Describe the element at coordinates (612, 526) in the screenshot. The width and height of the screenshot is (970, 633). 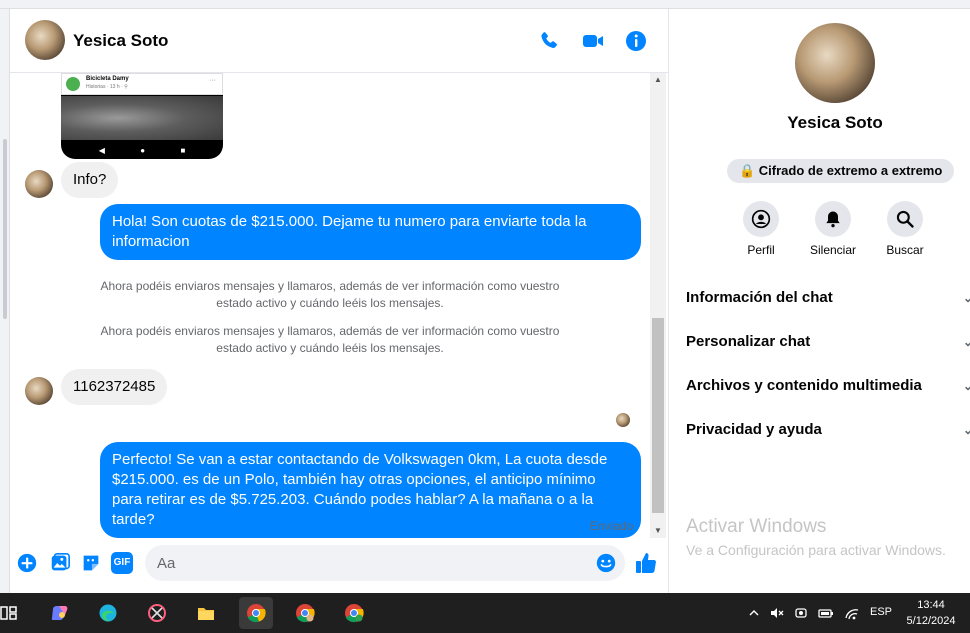
I see `message-status: Enviado` at that location.